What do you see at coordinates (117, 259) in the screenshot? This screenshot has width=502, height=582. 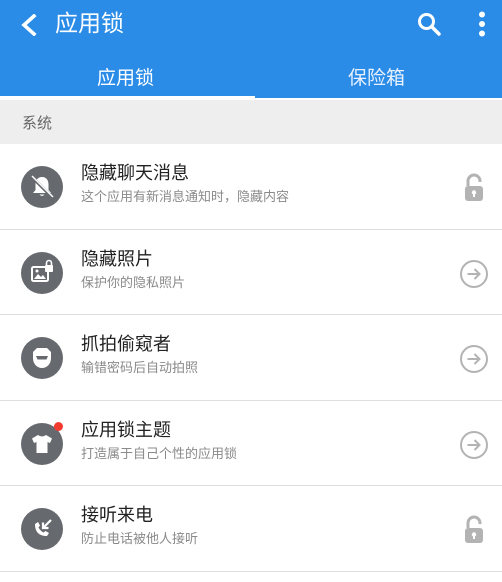 I see `item-title: 隐藏照片` at bounding box center [117, 259].